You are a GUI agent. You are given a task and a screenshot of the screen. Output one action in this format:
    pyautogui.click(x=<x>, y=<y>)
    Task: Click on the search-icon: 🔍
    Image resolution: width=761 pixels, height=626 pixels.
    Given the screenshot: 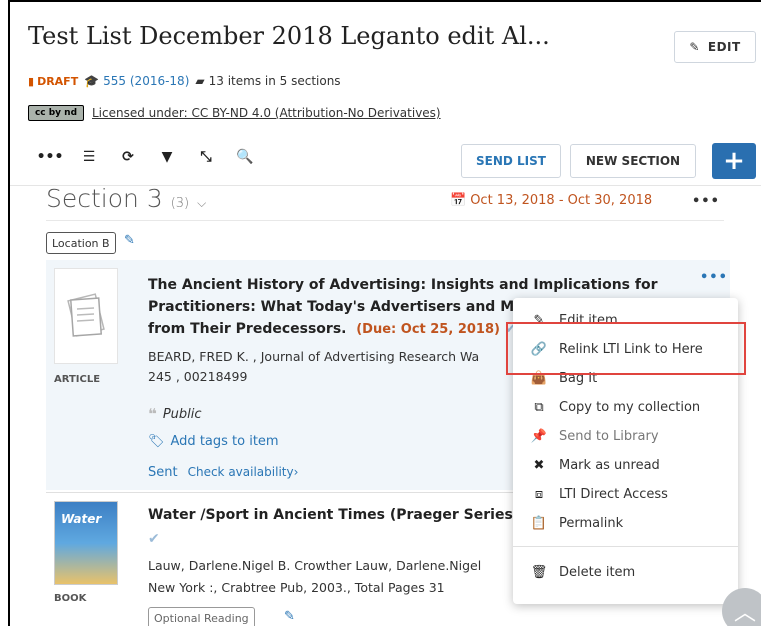 What is the action you would take?
    pyautogui.click(x=244, y=157)
    